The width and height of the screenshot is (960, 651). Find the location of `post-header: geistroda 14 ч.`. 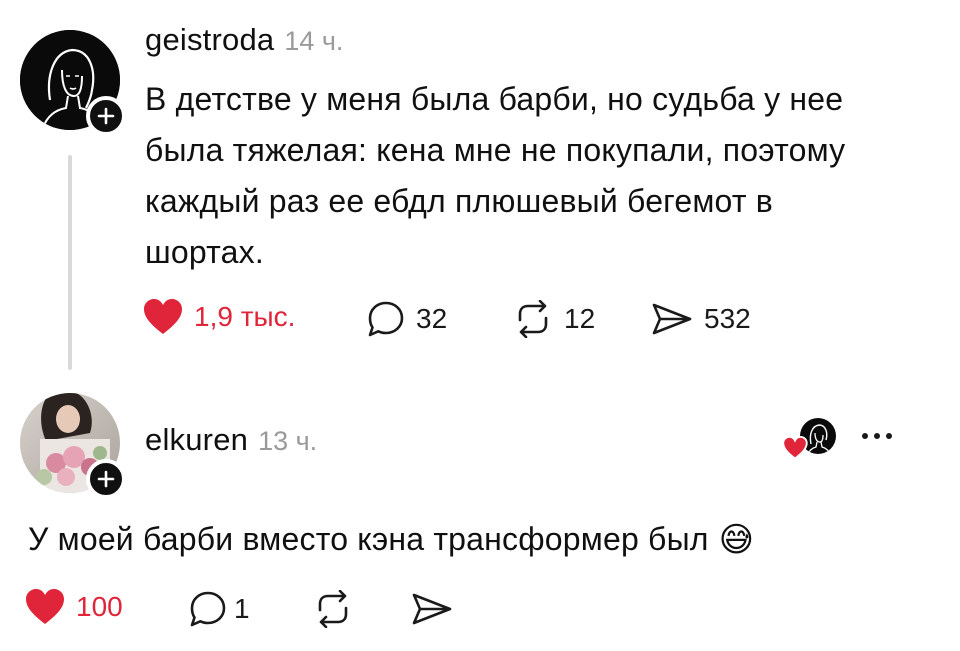

post-header: geistroda 14 ч. is located at coordinates (244, 40).